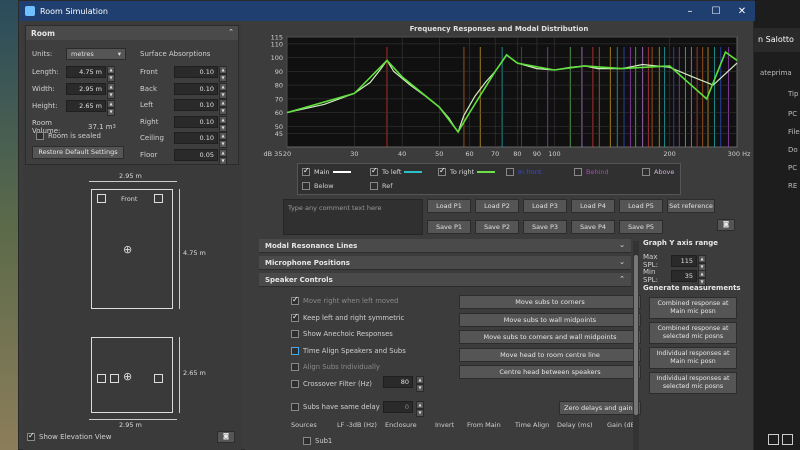 This screenshot has height=450, width=800. Describe the element at coordinates (335, 407) in the screenshot. I see `subs-delay-row: Subs have same delay` at that location.